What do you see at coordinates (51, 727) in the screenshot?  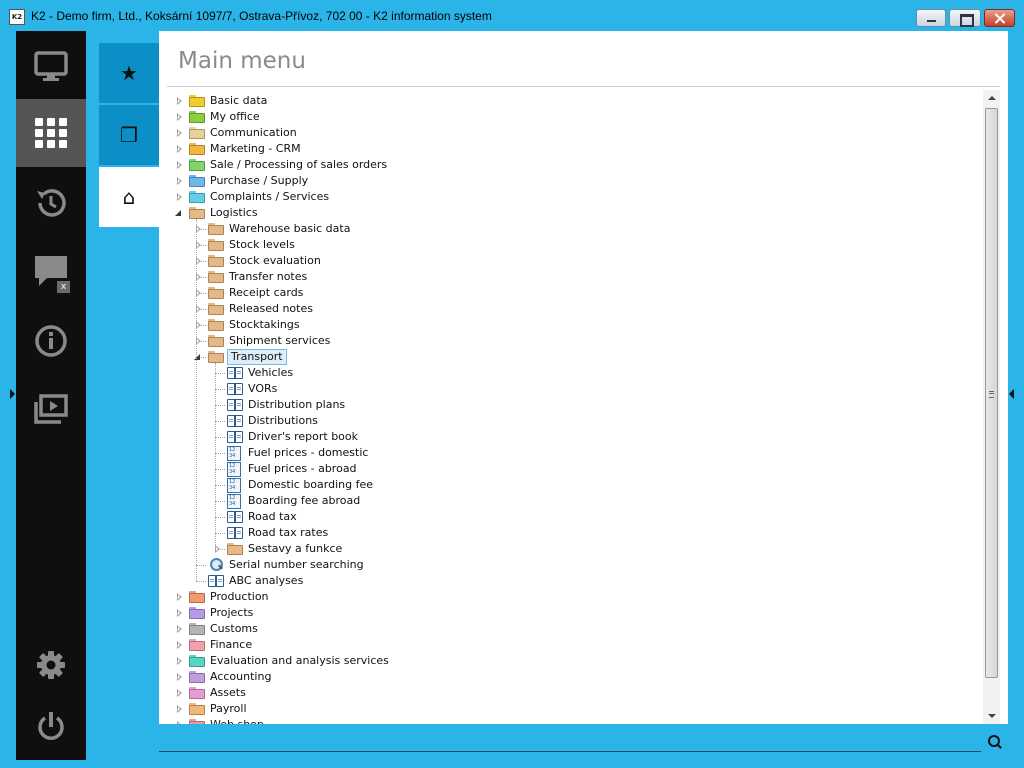 I see `rail-power-button` at bounding box center [51, 727].